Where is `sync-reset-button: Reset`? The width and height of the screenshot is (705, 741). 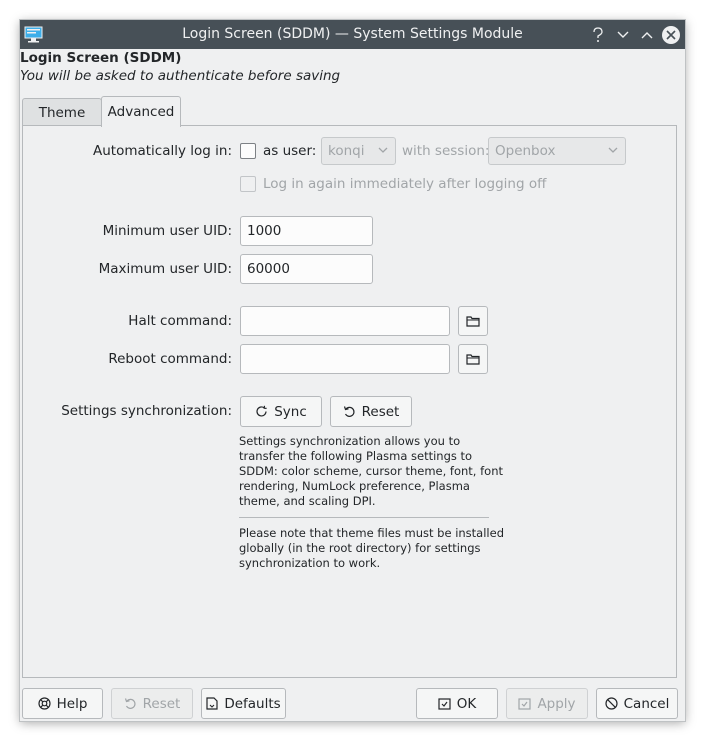
sync-reset-button: Reset is located at coordinates (371, 411).